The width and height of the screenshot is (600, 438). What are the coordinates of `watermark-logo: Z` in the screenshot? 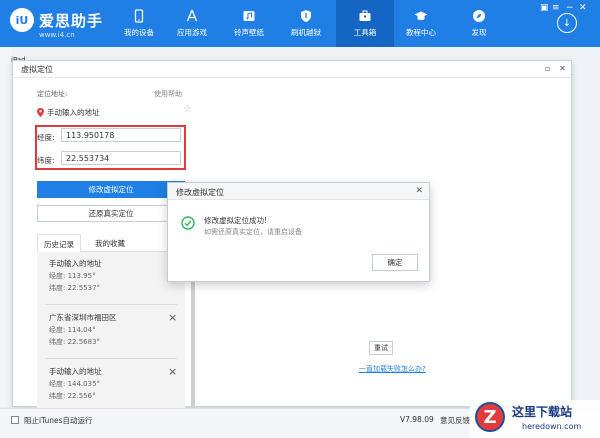 It's located at (490, 417).